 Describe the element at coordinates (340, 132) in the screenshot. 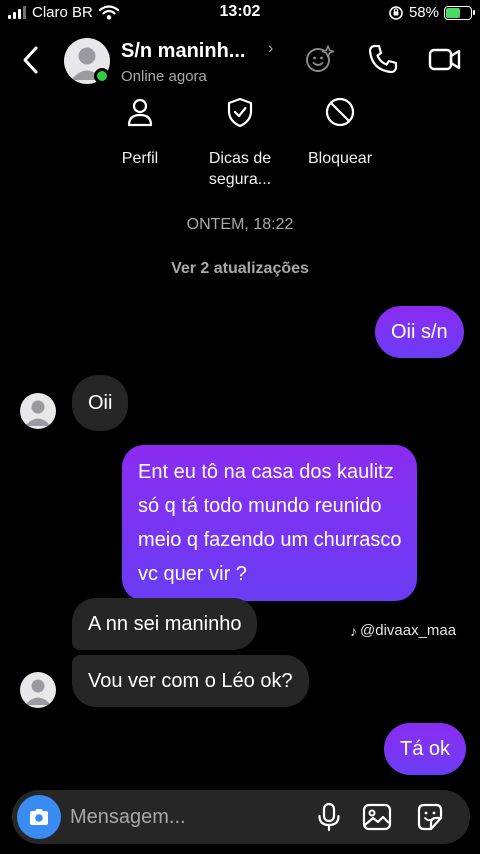

I see `block-button: Bloquear` at that location.